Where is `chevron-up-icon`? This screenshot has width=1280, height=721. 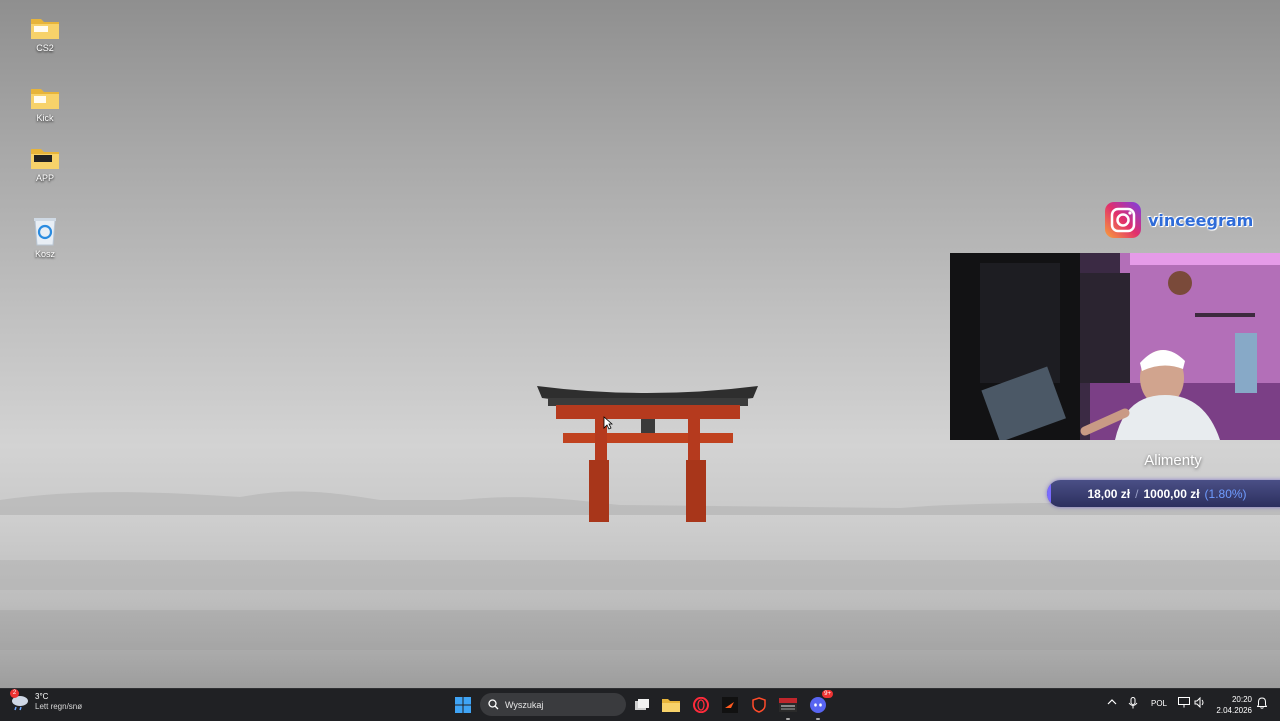
chevron-up-icon is located at coordinates (1112, 702).